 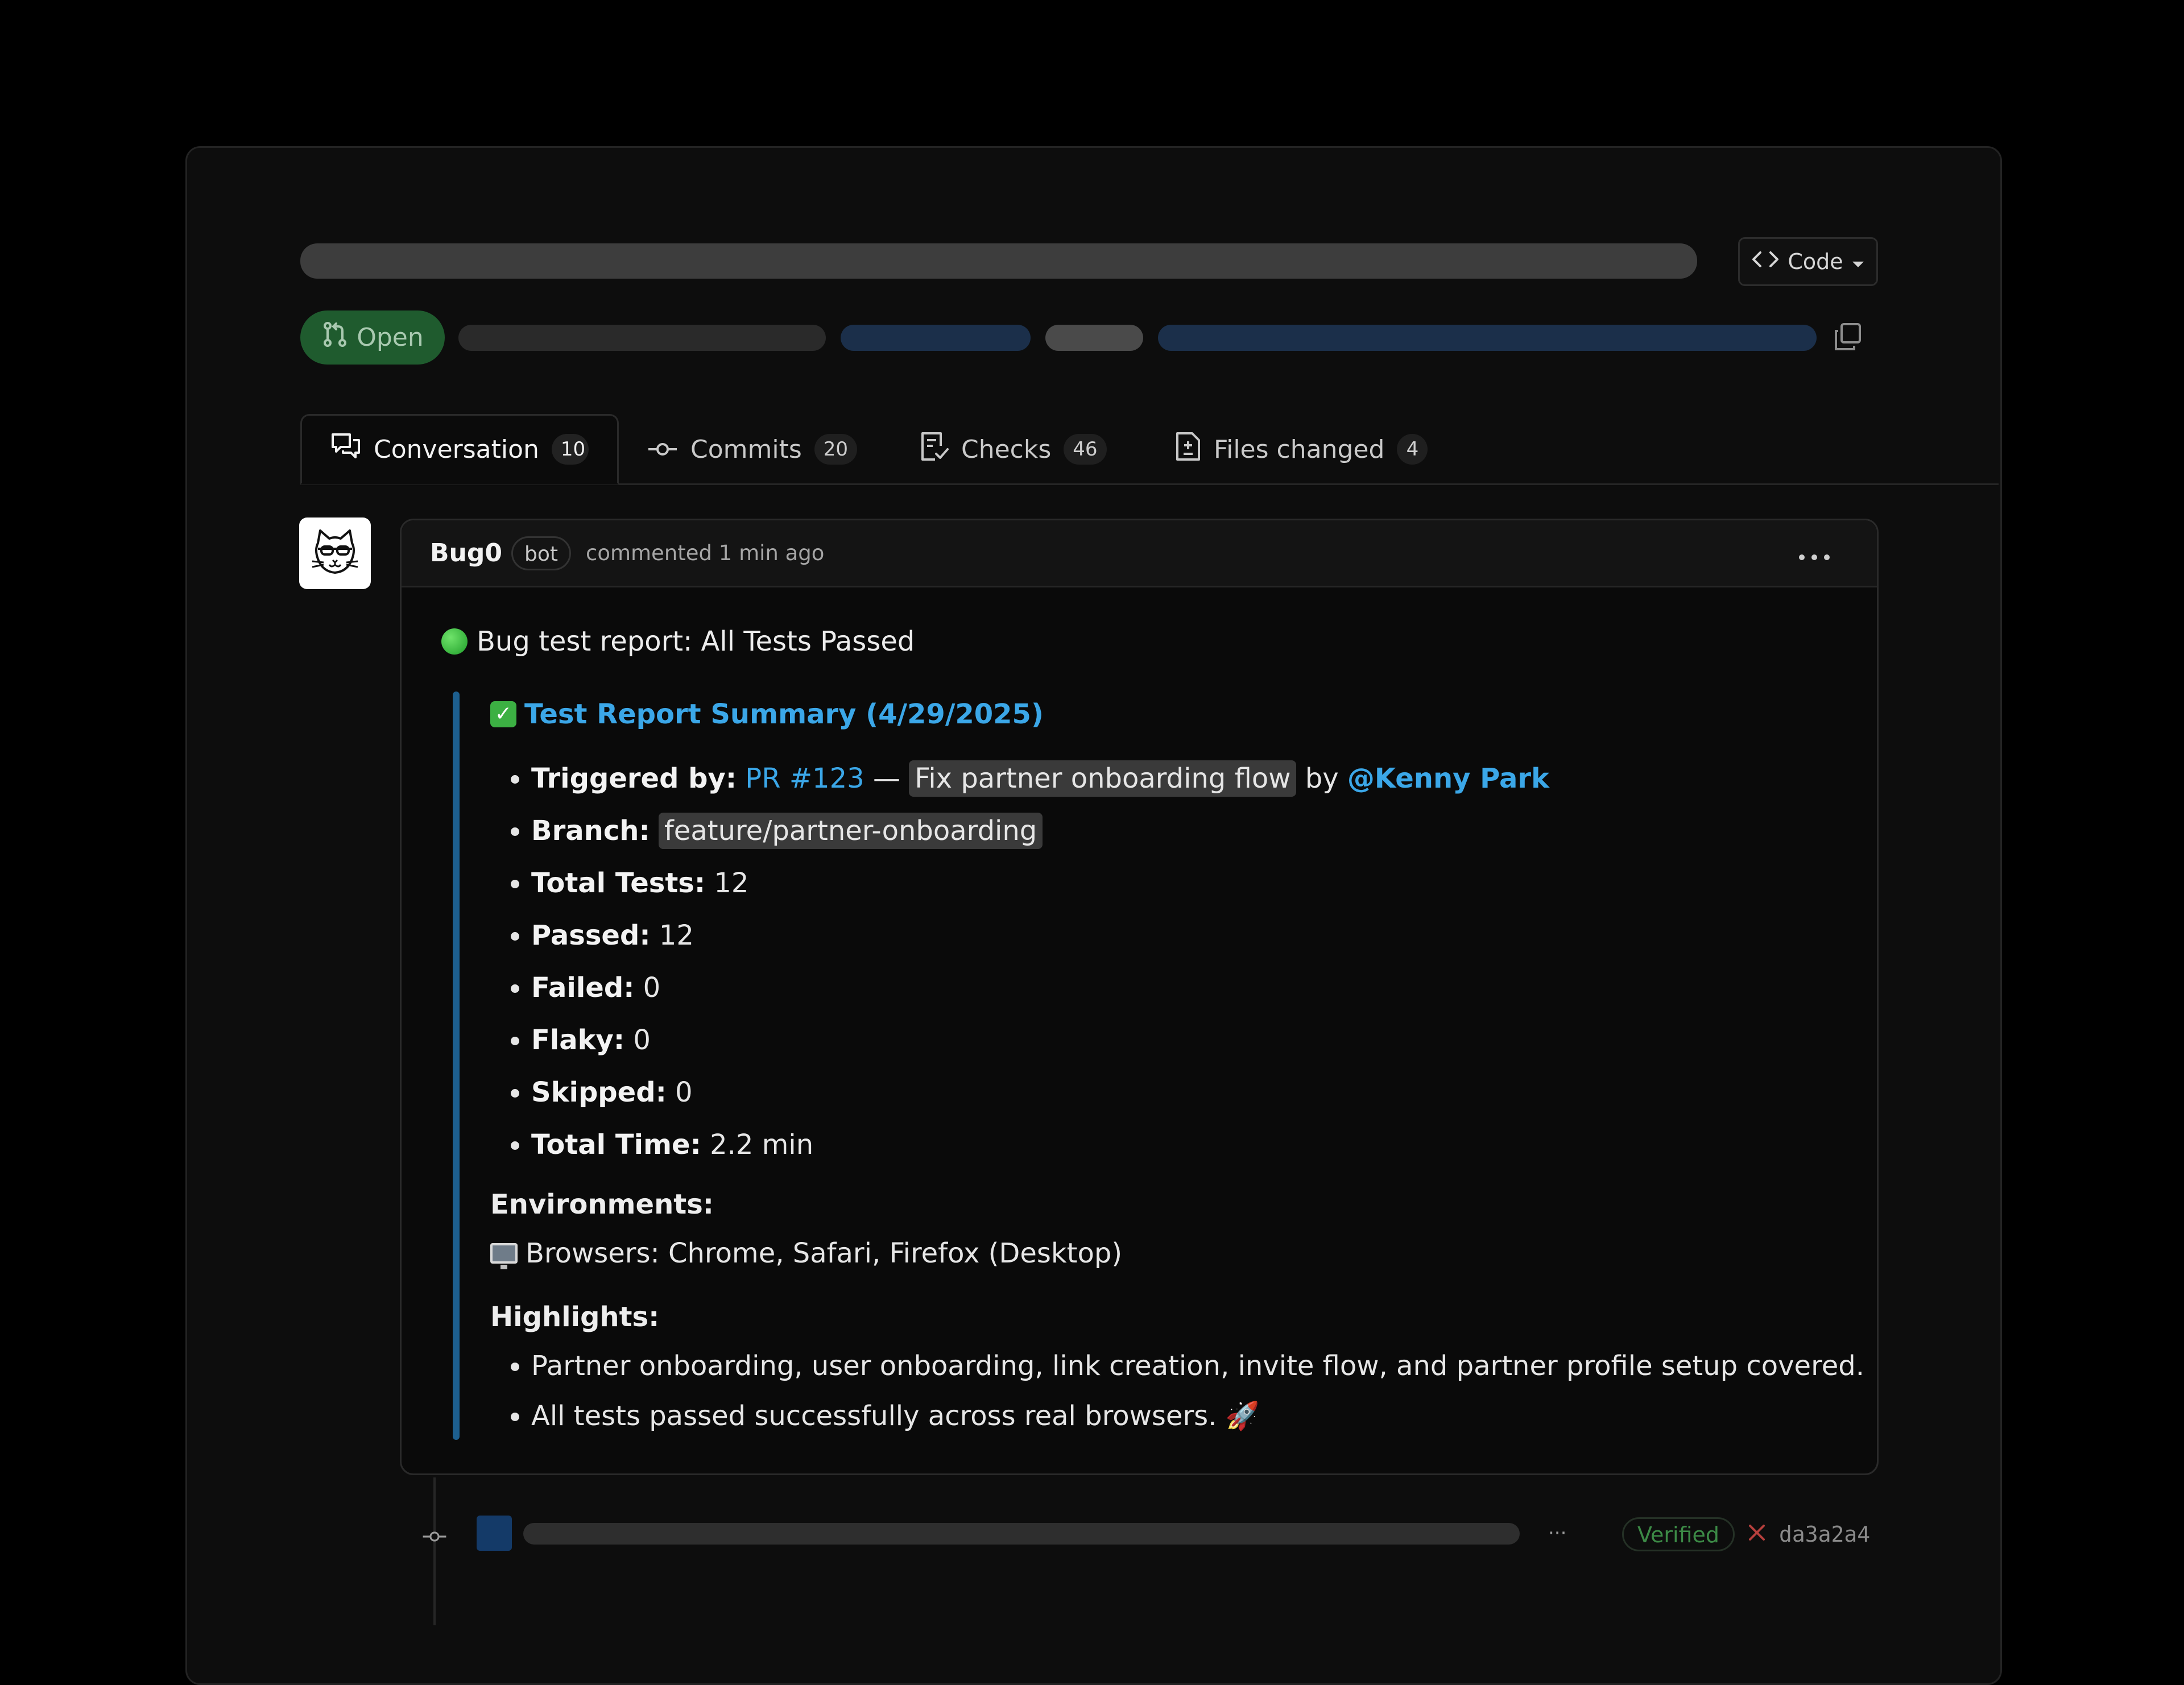 I want to click on commit-sha: da3a2a4, so click(x=1824, y=1534).